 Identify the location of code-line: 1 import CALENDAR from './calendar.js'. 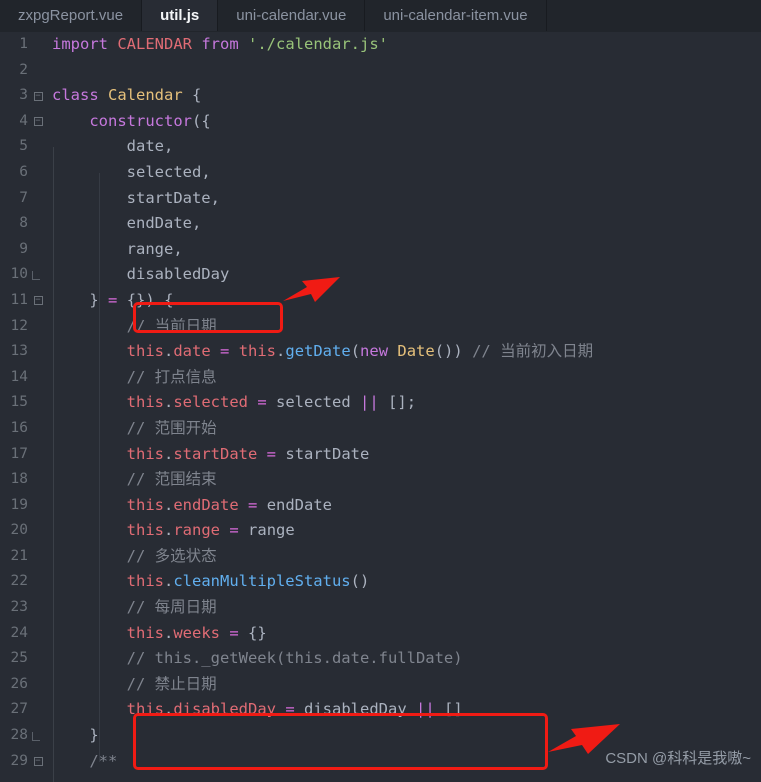
(380, 45).